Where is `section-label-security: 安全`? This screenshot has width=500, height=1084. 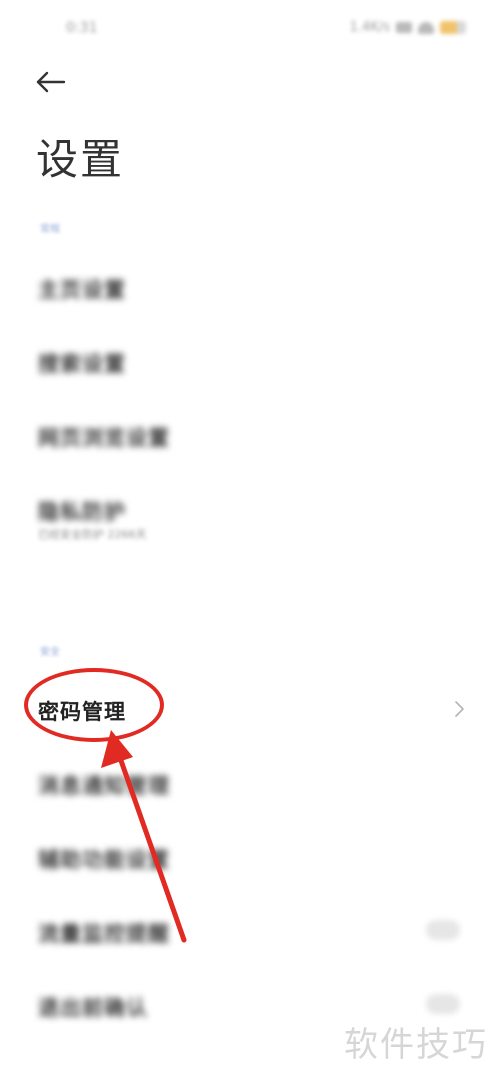
section-label-security: 安全 is located at coordinates (50, 652).